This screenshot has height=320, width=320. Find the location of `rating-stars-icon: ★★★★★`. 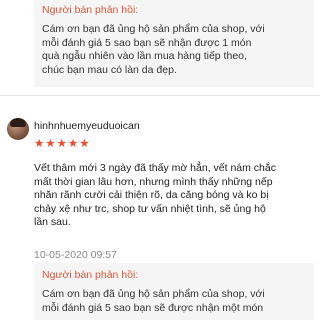

rating-stars-icon: ★★★★★ is located at coordinates (62, 144).